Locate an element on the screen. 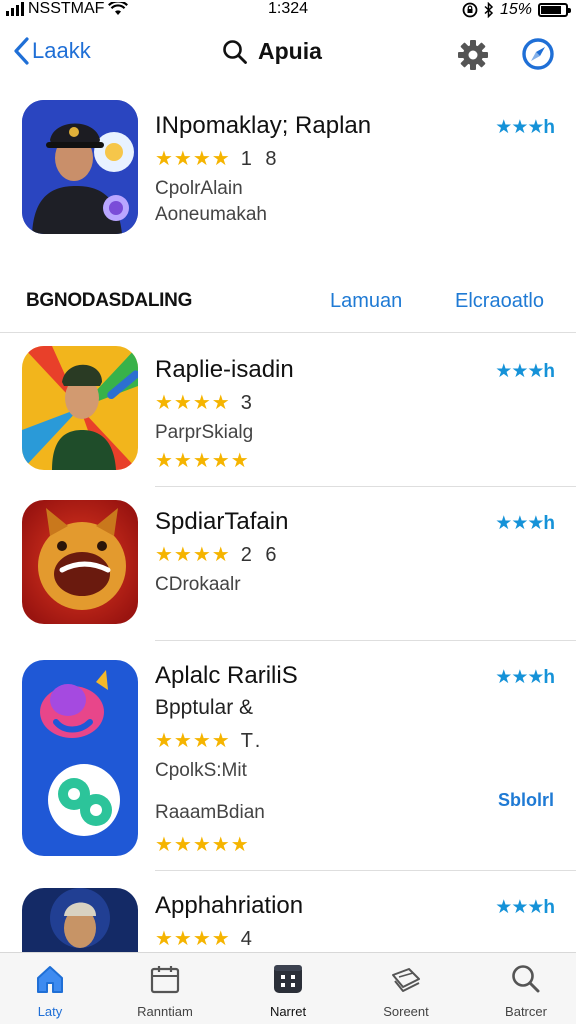  star-rating: ★★★★ T. is located at coordinates (210, 741).